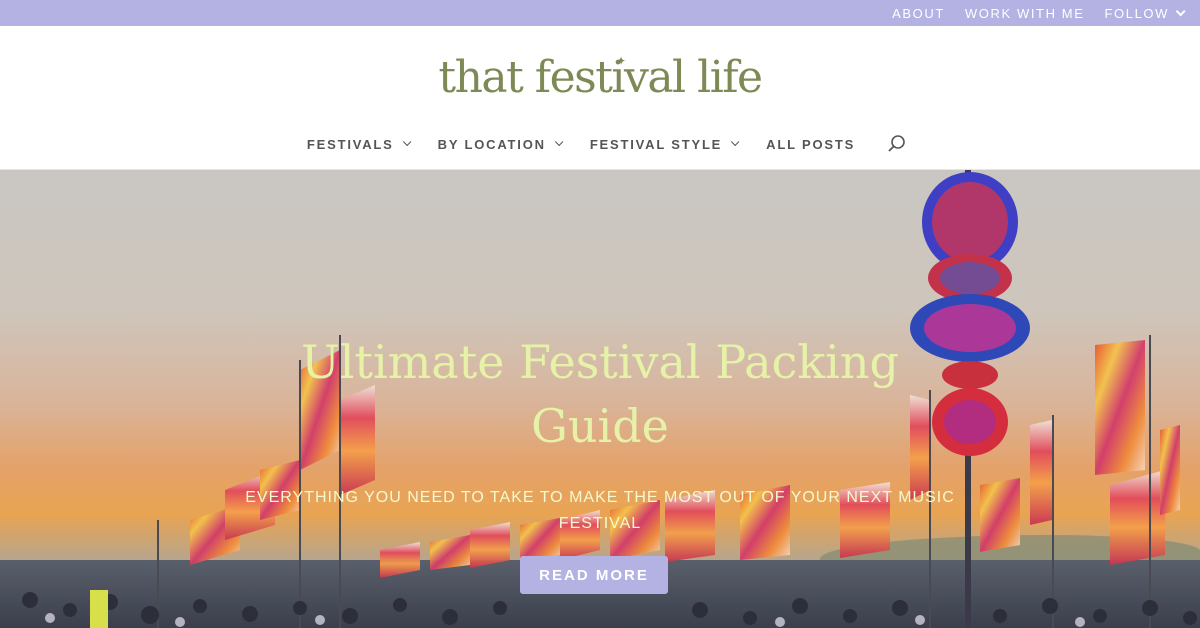 The height and width of the screenshot is (628, 1200). I want to click on nav-item-by-location: BY LOCATION, so click(500, 144).